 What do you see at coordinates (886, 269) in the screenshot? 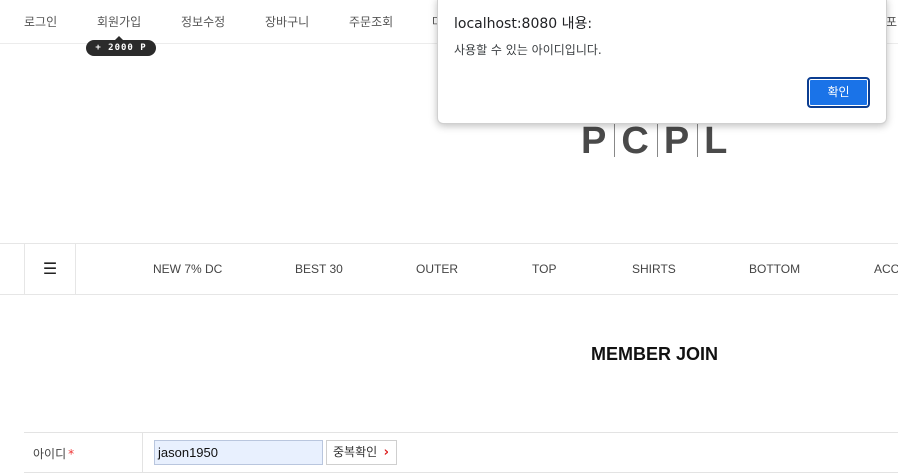
I see `nav-item-acc: ACC` at bounding box center [886, 269].